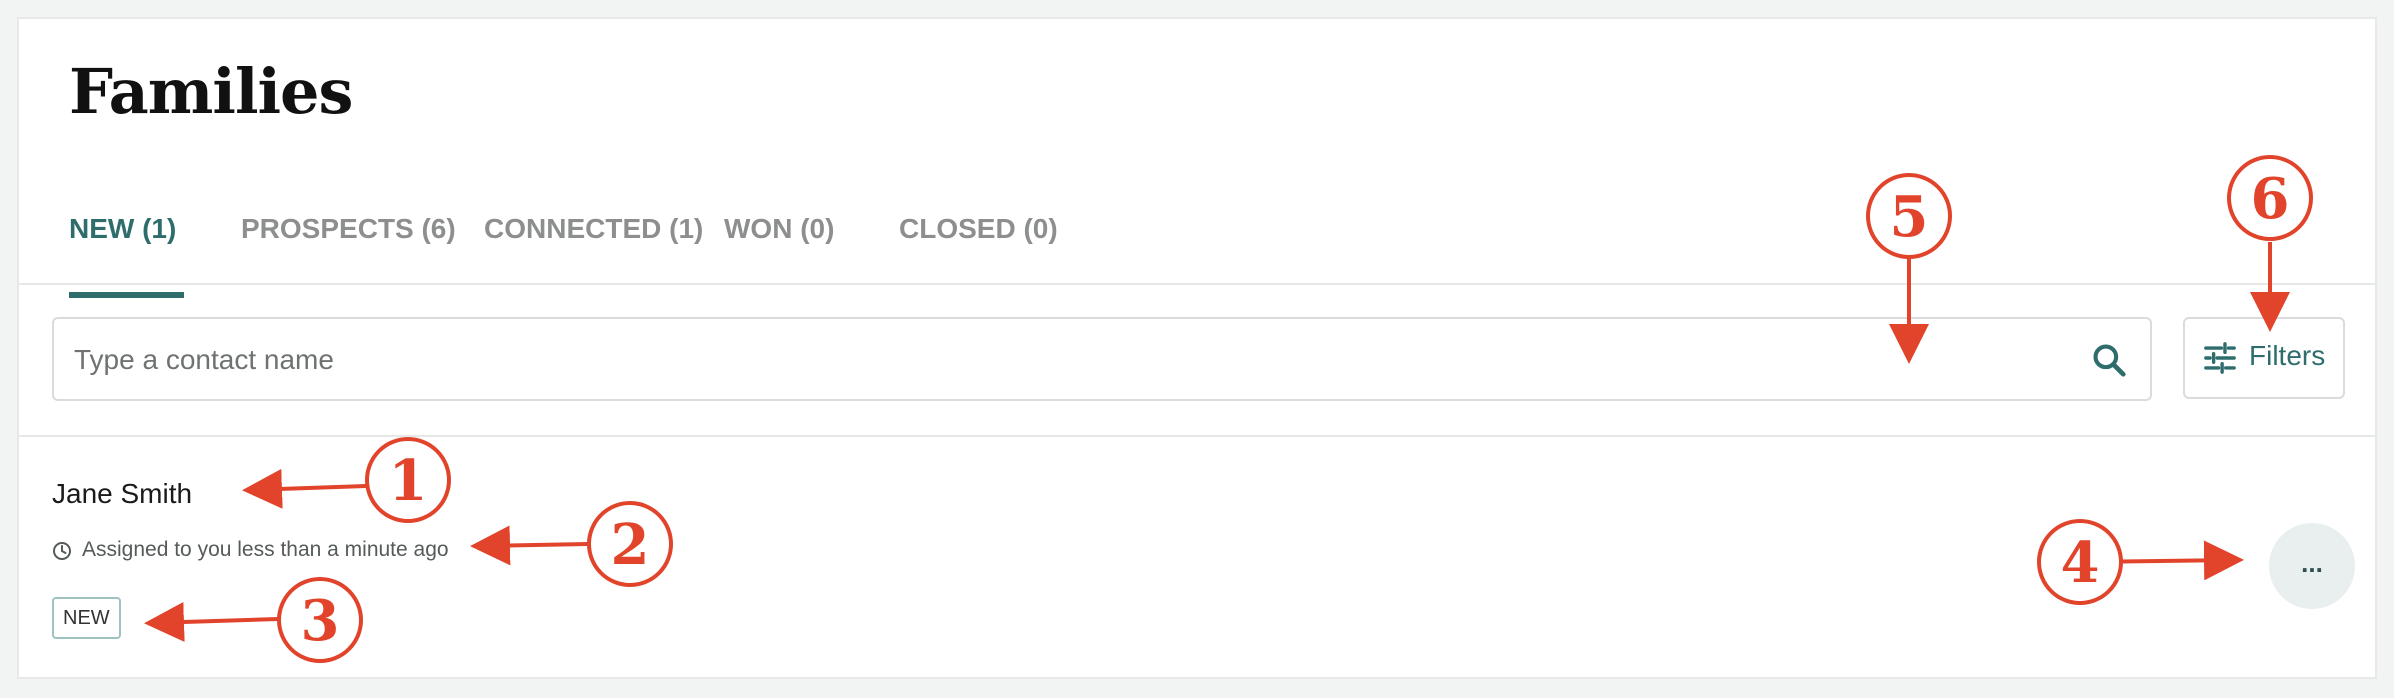 This screenshot has height=698, width=2394. I want to click on tabs-divider, so click(1197, 284).